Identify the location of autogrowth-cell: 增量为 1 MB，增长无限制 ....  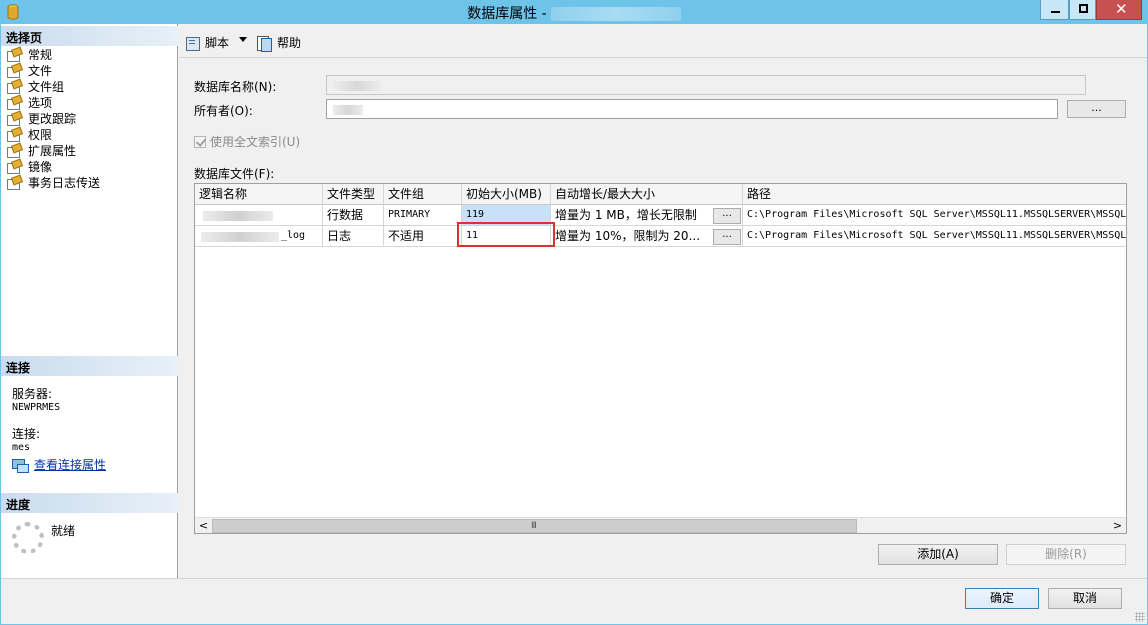
(647, 215).